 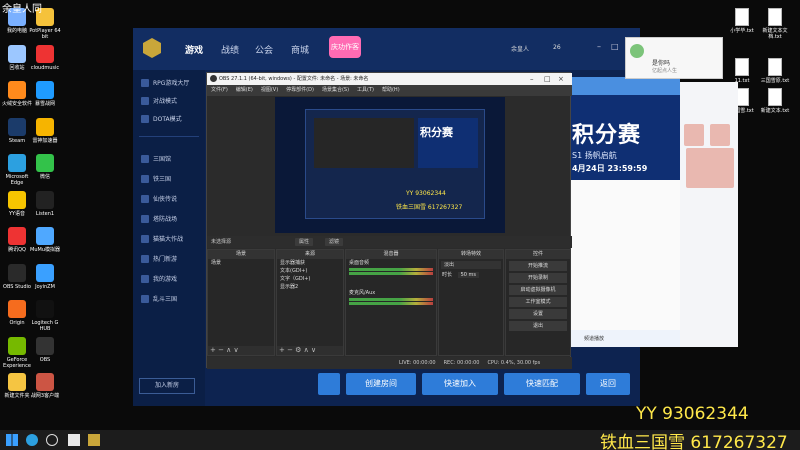 I want to click on list-item: 显示器2, so click(x=310, y=287).